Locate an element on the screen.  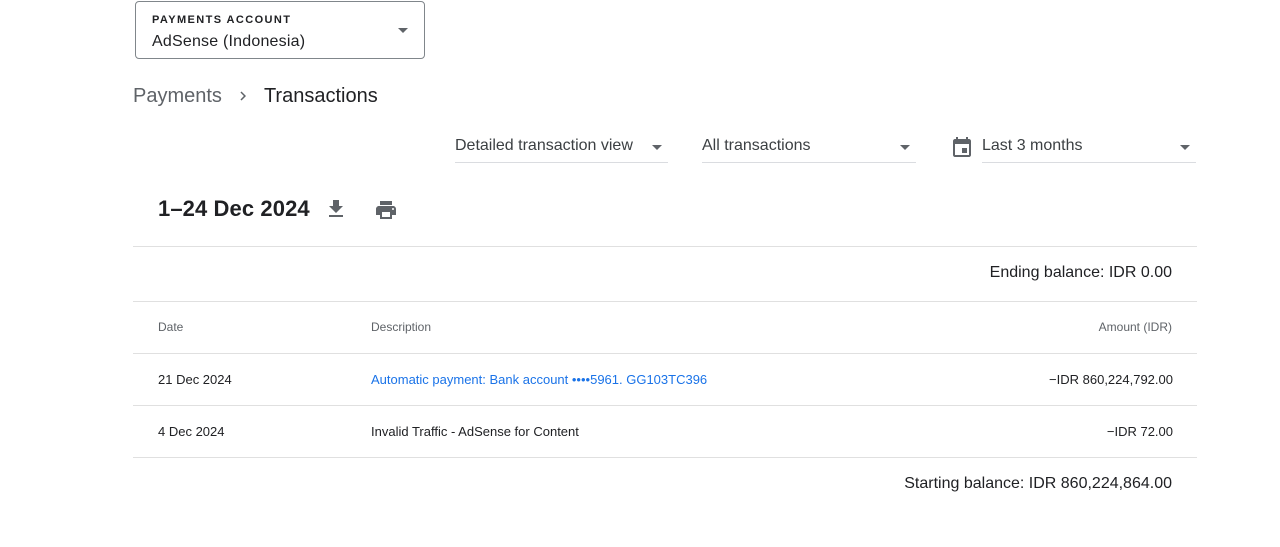
transaction-type-select: All transactions is located at coordinates (809, 147).